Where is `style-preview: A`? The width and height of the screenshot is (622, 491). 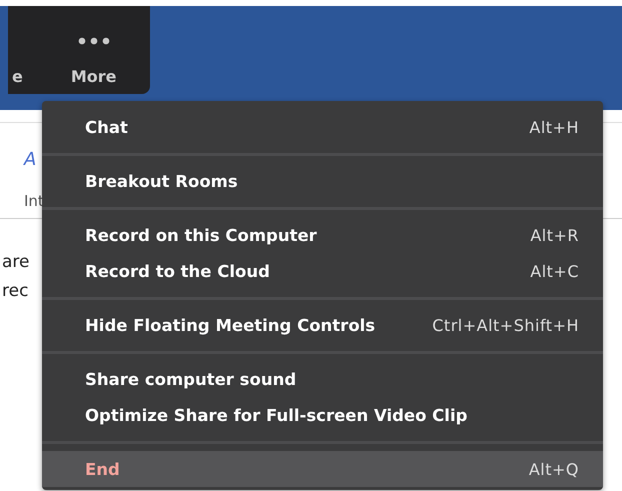 style-preview: A is located at coordinates (31, 159).